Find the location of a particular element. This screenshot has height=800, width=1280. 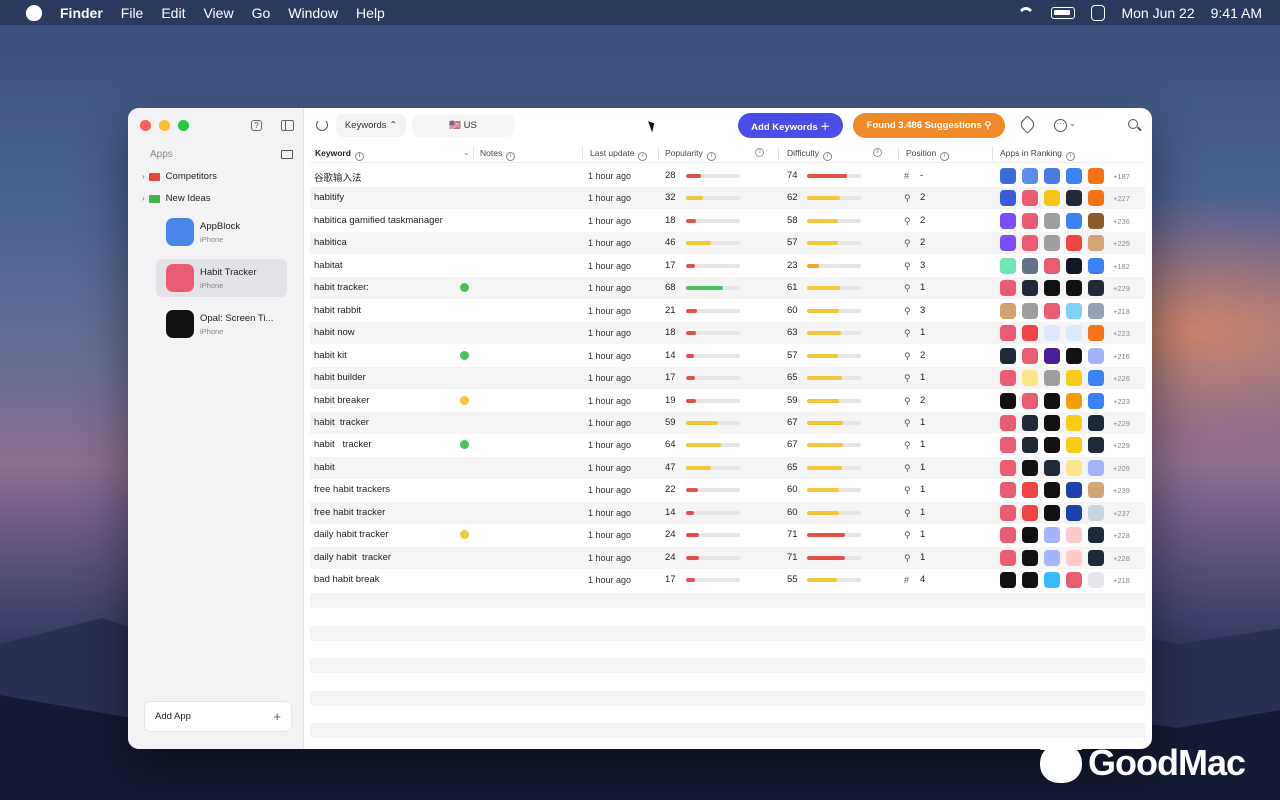

menu-help: Help is located at coordinates (370, 13).